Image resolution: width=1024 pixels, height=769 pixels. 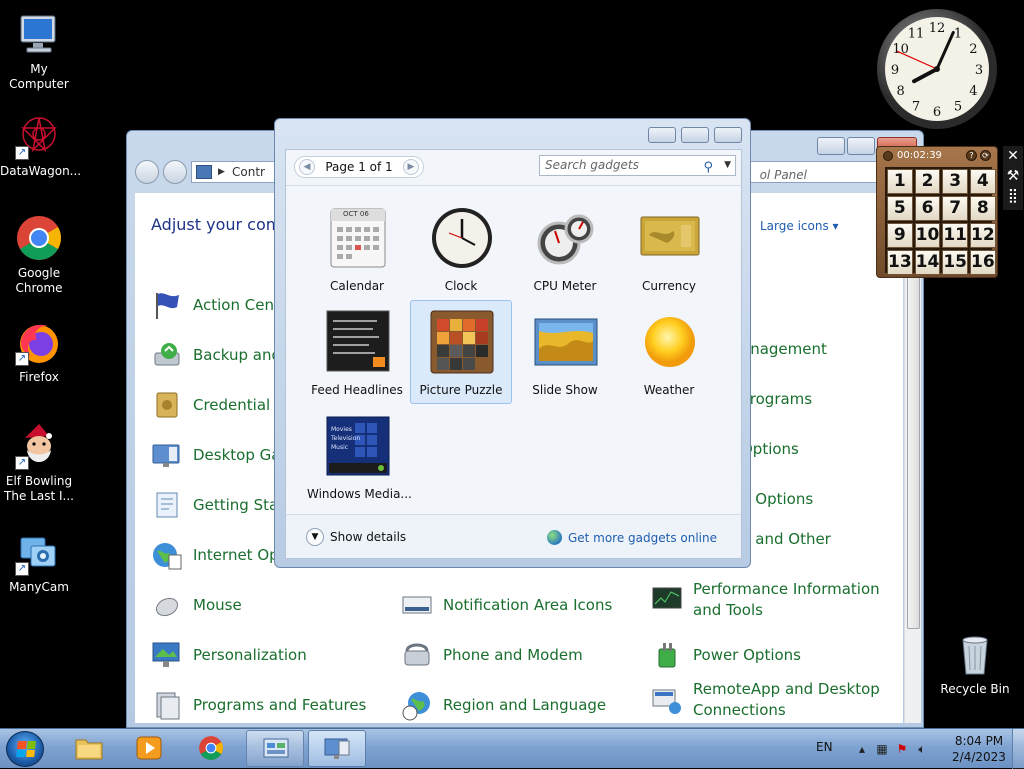 What do you see at coordinates (211, 748) in the screenshot?
I see `taskbar-chrome` at bounding box center [211, 748].